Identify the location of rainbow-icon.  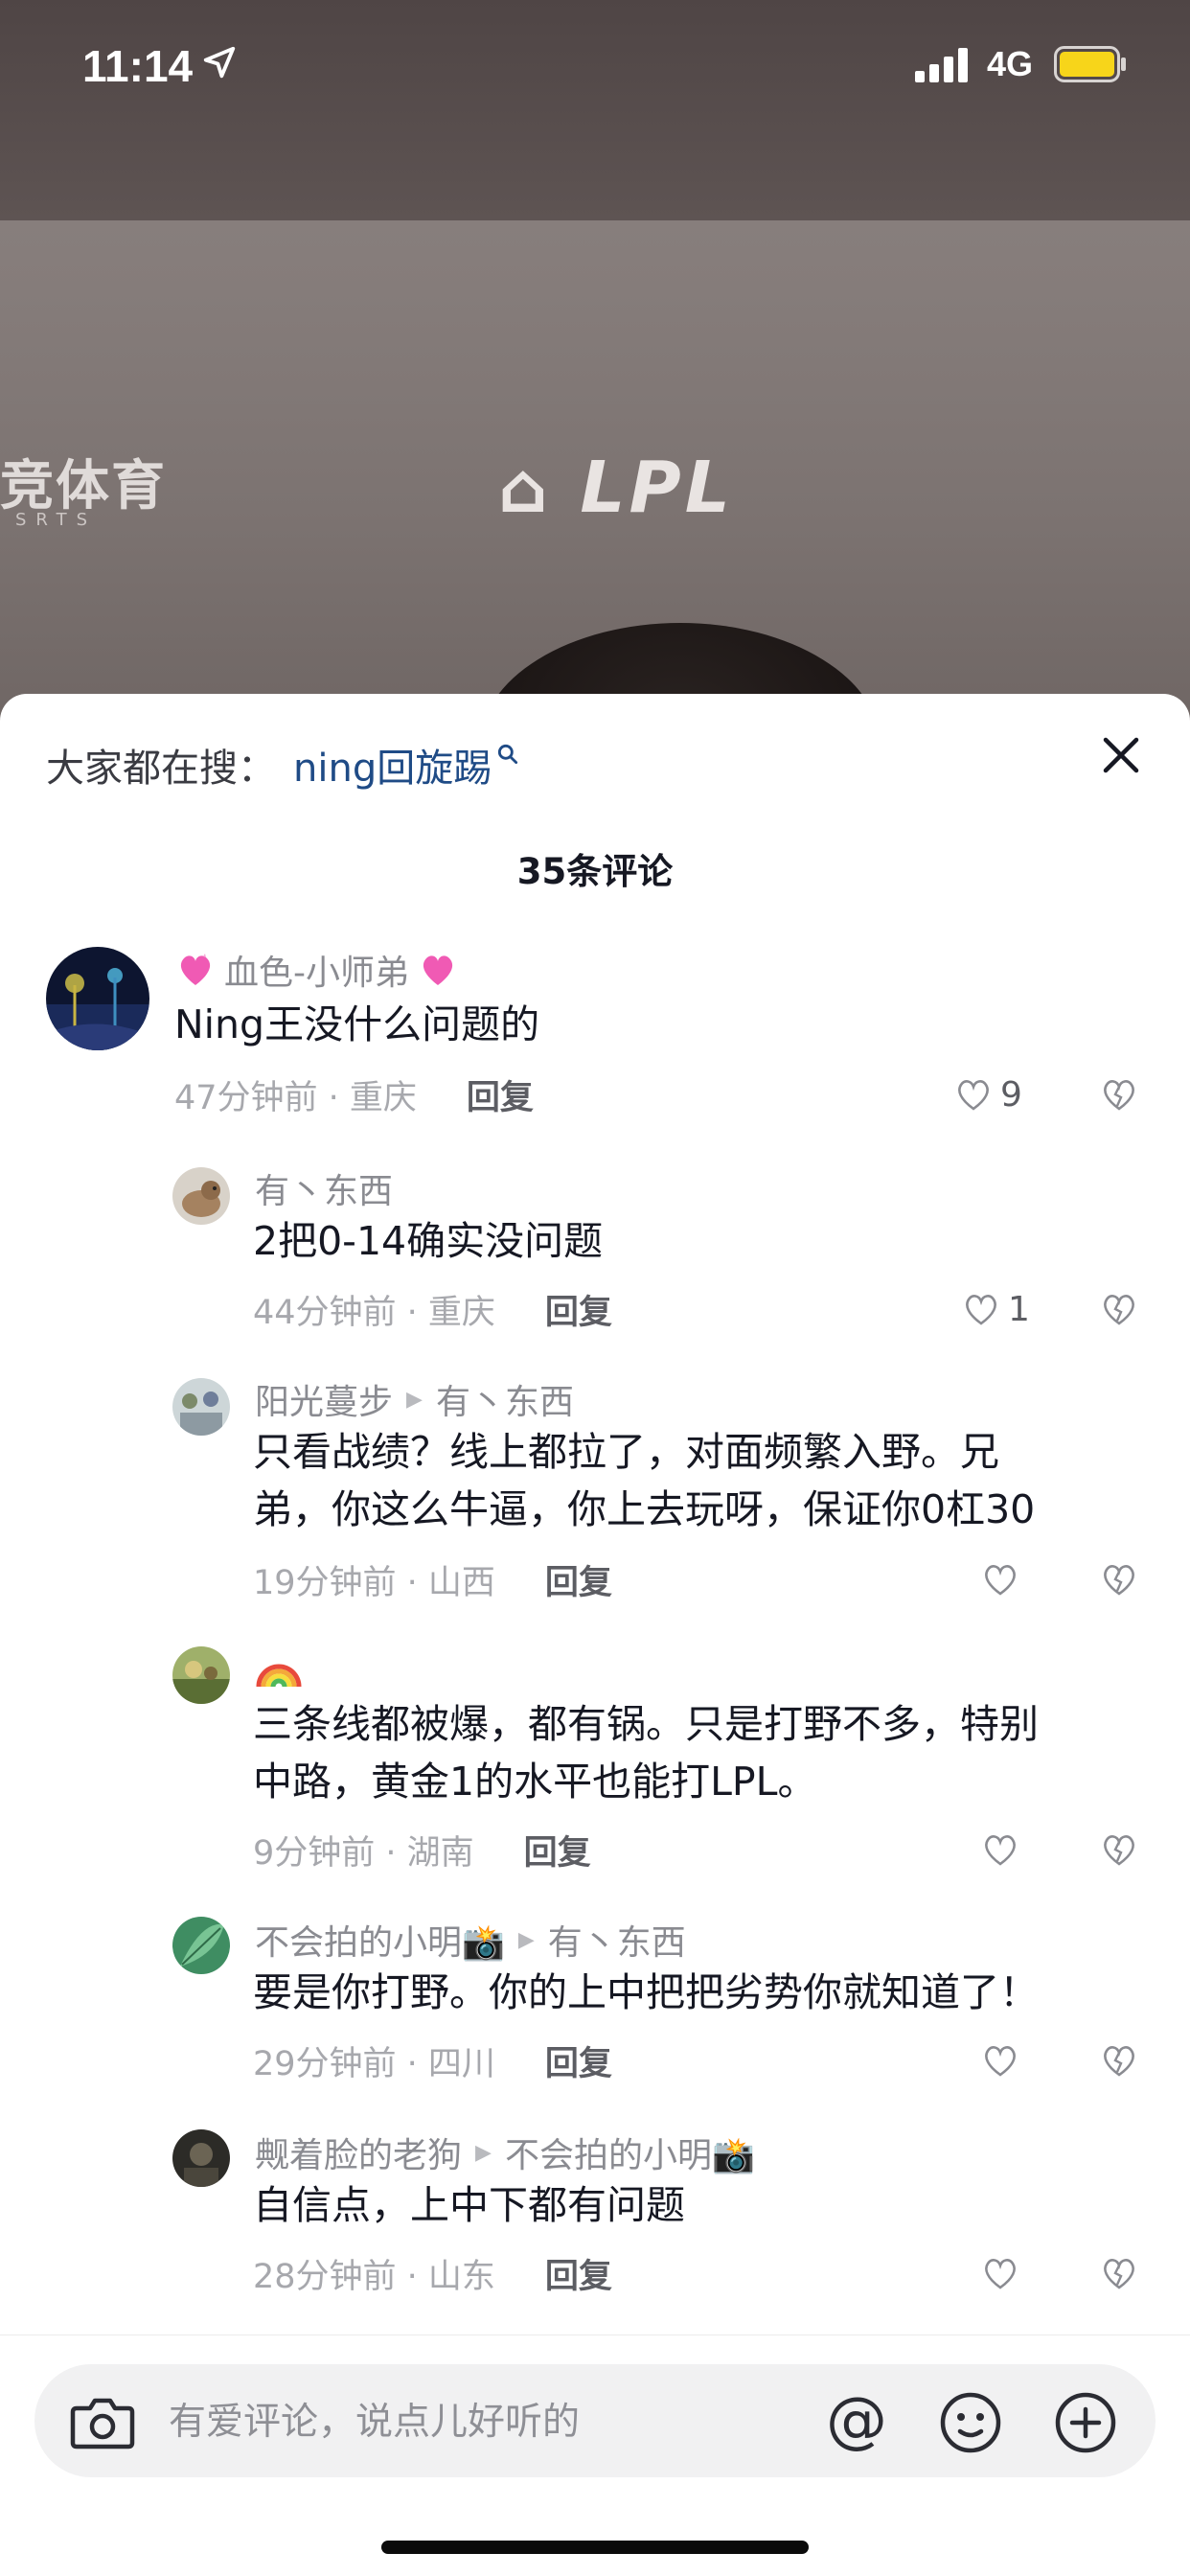
(279, 1676).